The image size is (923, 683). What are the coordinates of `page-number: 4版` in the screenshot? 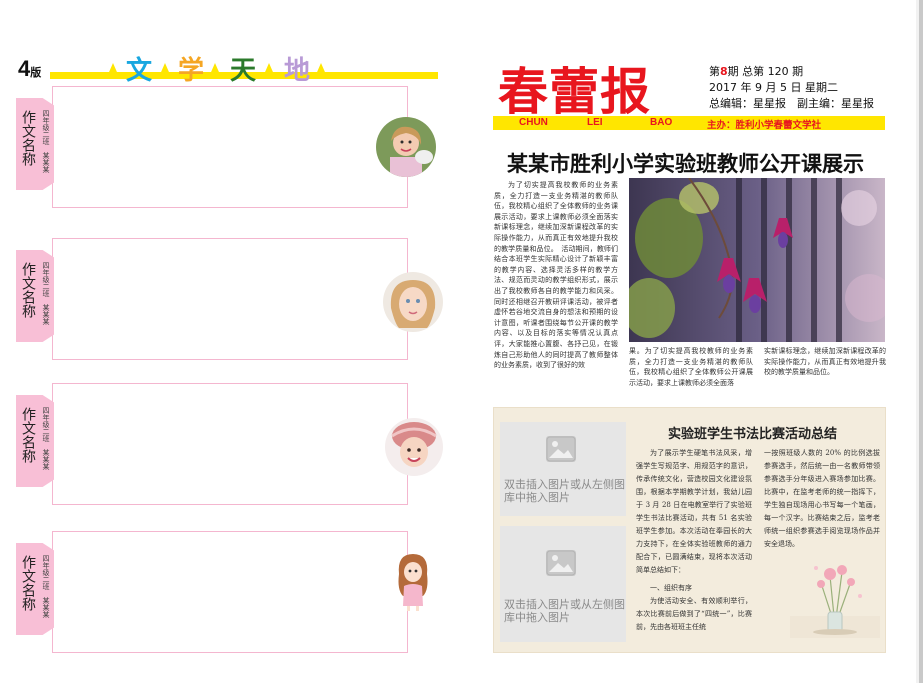 It's located at (30, 68).